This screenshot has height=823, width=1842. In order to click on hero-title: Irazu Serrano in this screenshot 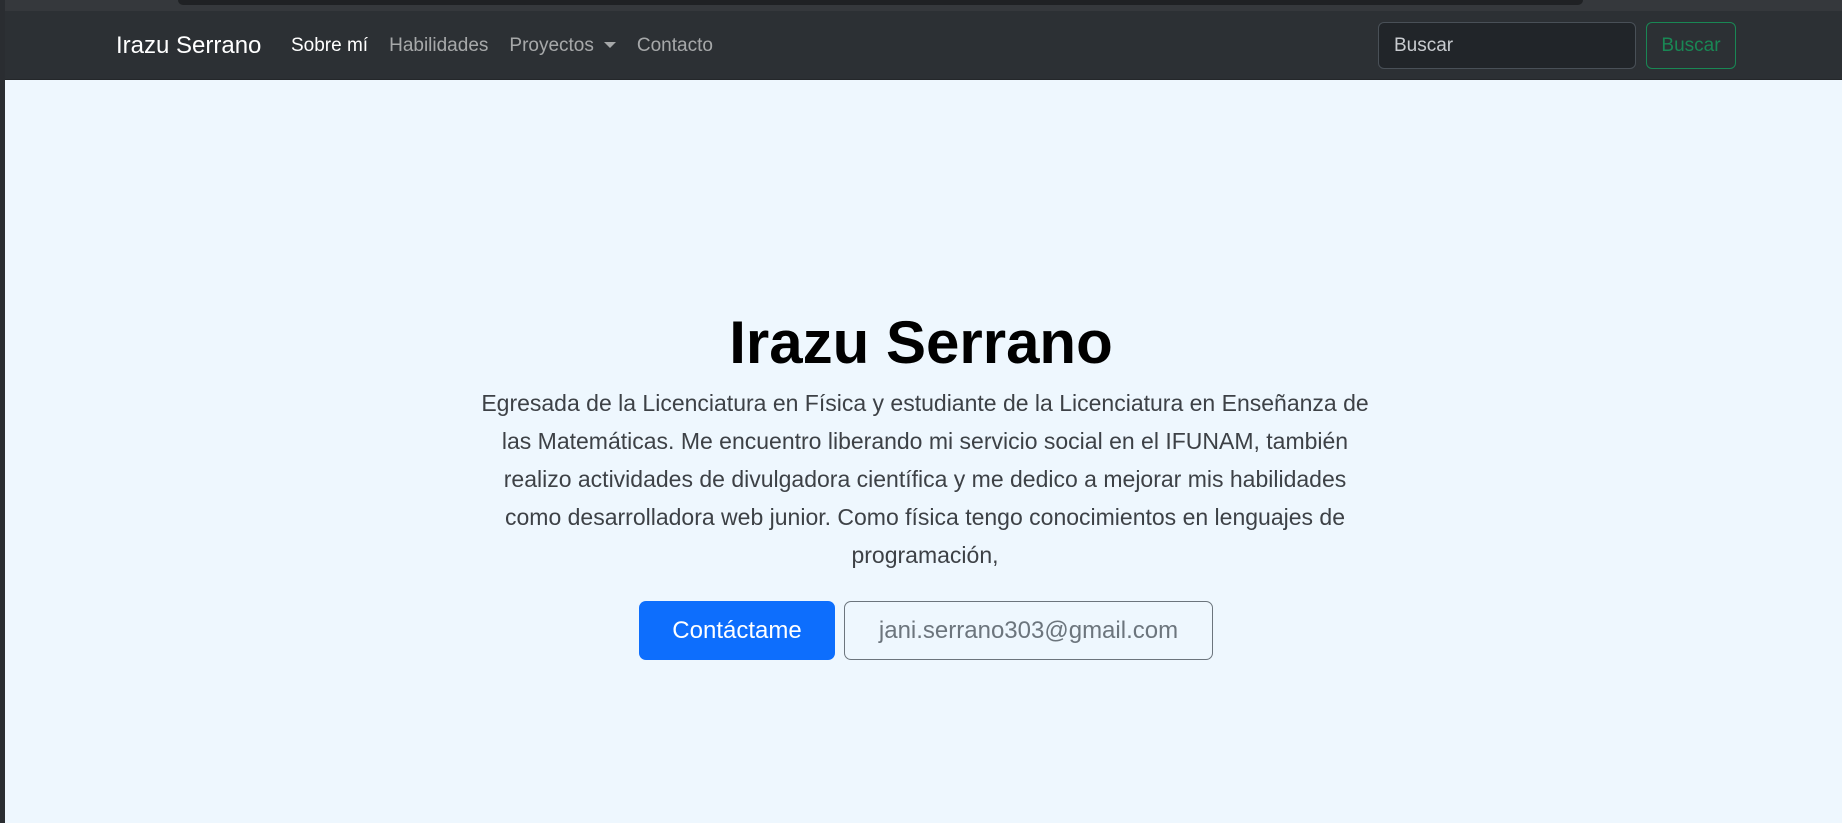, I will do `click(921, 342)`.